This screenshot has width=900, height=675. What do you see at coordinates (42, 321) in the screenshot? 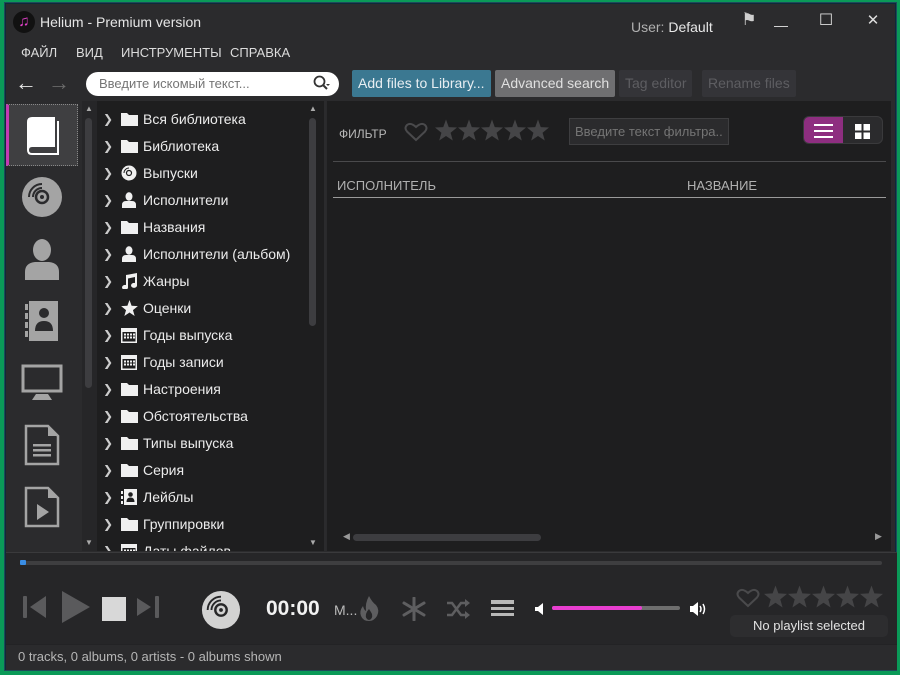
I see `sidebar-item-contacts` at bounding box center [42, 321].